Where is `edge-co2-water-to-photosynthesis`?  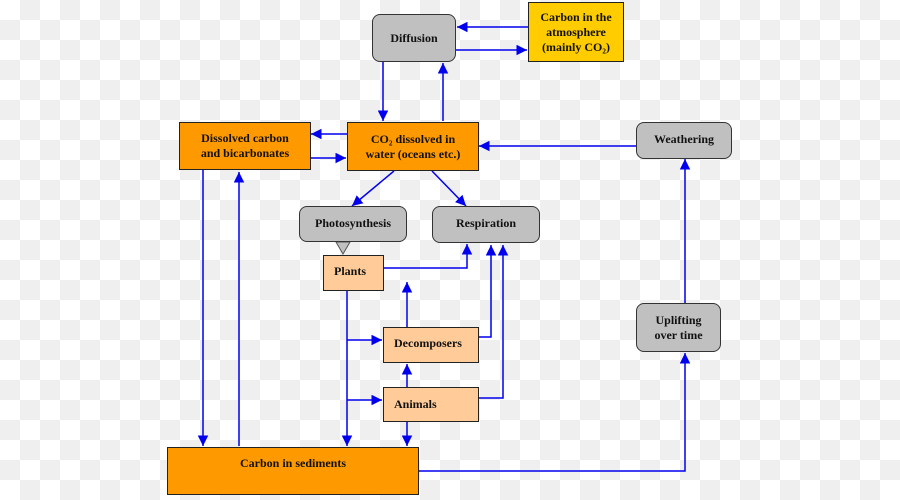 edge-co2-water-to-photosynthesis is located at coordinates (373, 188).